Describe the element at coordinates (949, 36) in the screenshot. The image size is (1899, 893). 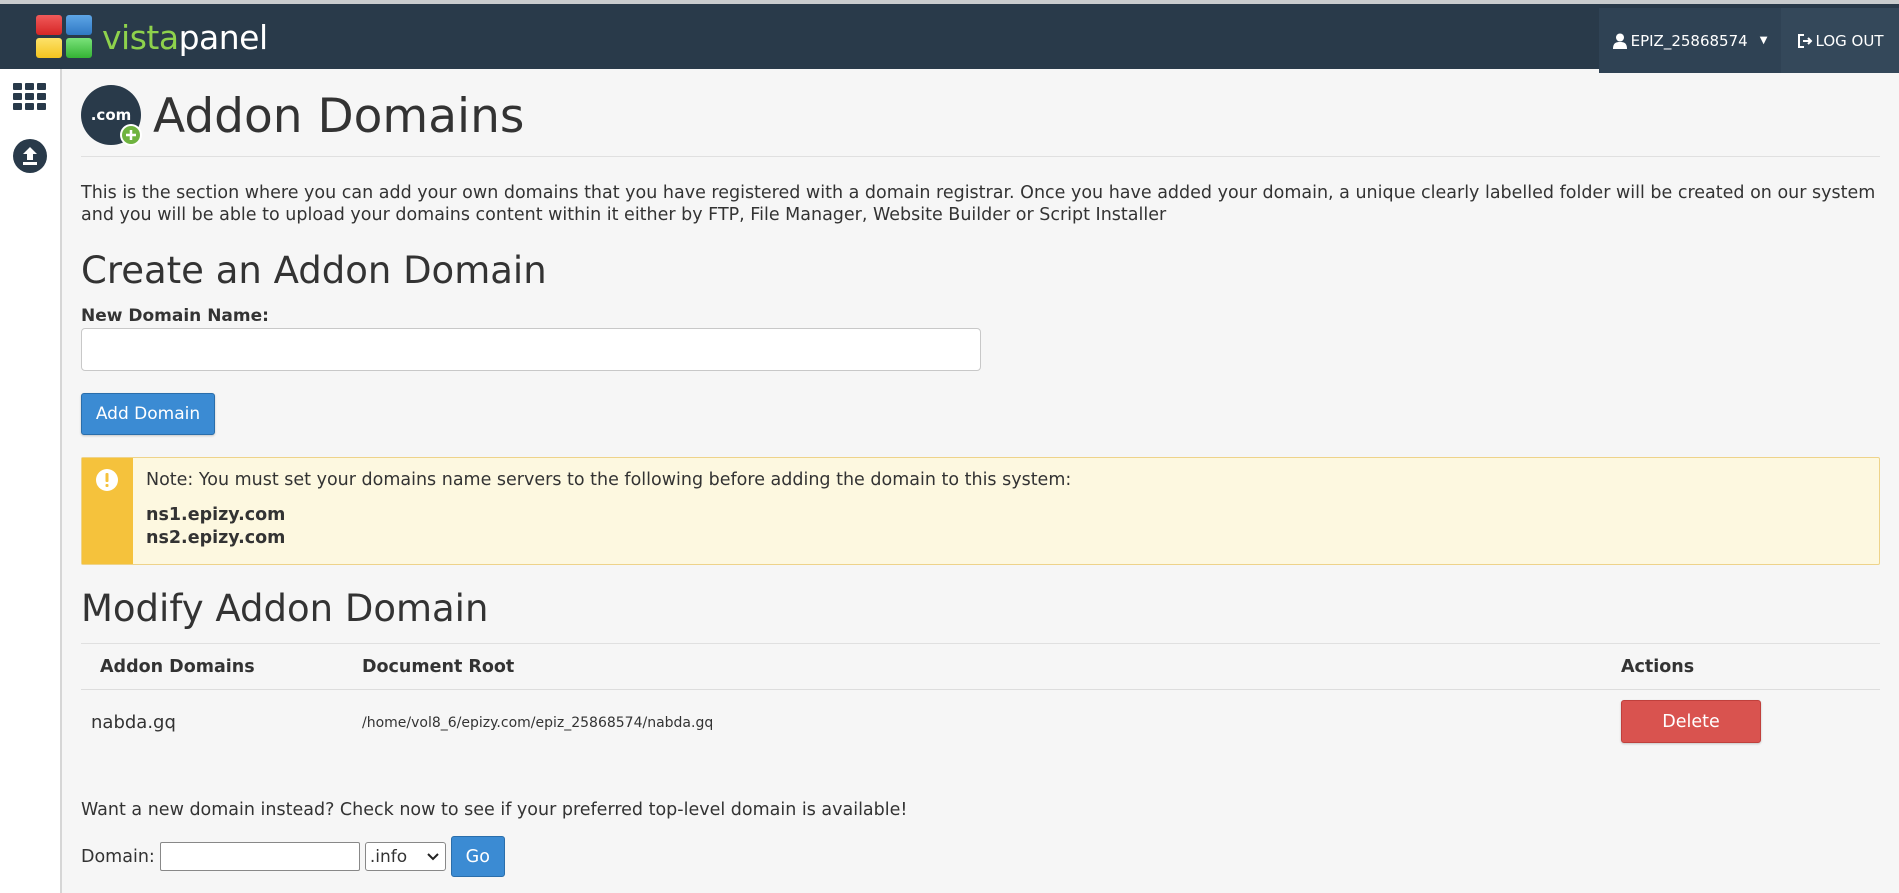
I see `top-navbar: vistapanel EPIZ_25868574 ▼ LOG OUT` at that location.